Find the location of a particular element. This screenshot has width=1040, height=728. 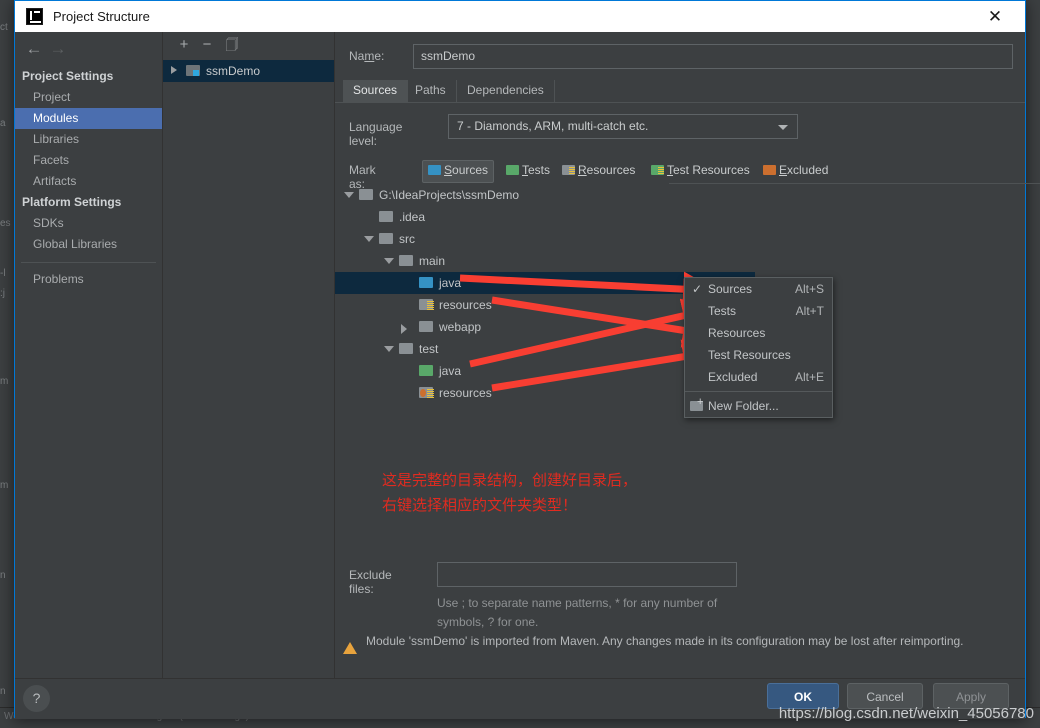

tab-paths: Paths is located at coordinates (431, 91).